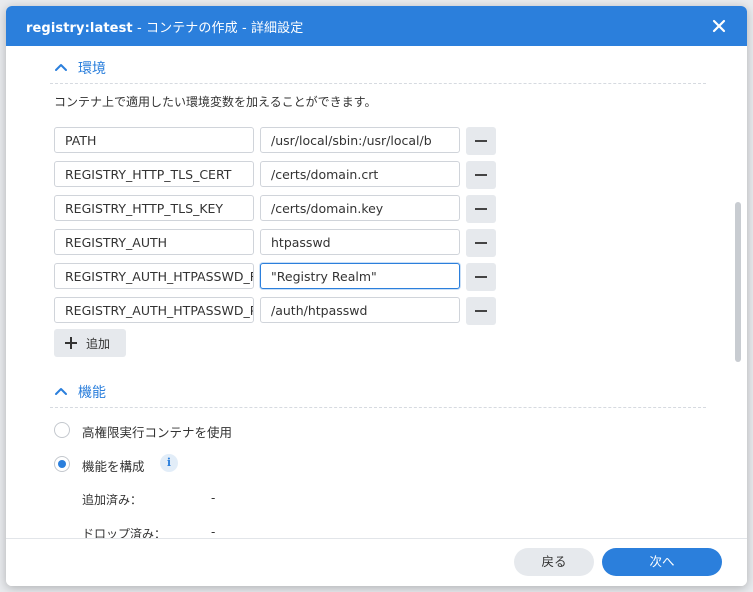 The width and height of the screenshot is (753, 592). What do you see at coordinates (112, 500) in the screenshot?
I see `added-label: 追加済み：` at bounding box center [112, 500].